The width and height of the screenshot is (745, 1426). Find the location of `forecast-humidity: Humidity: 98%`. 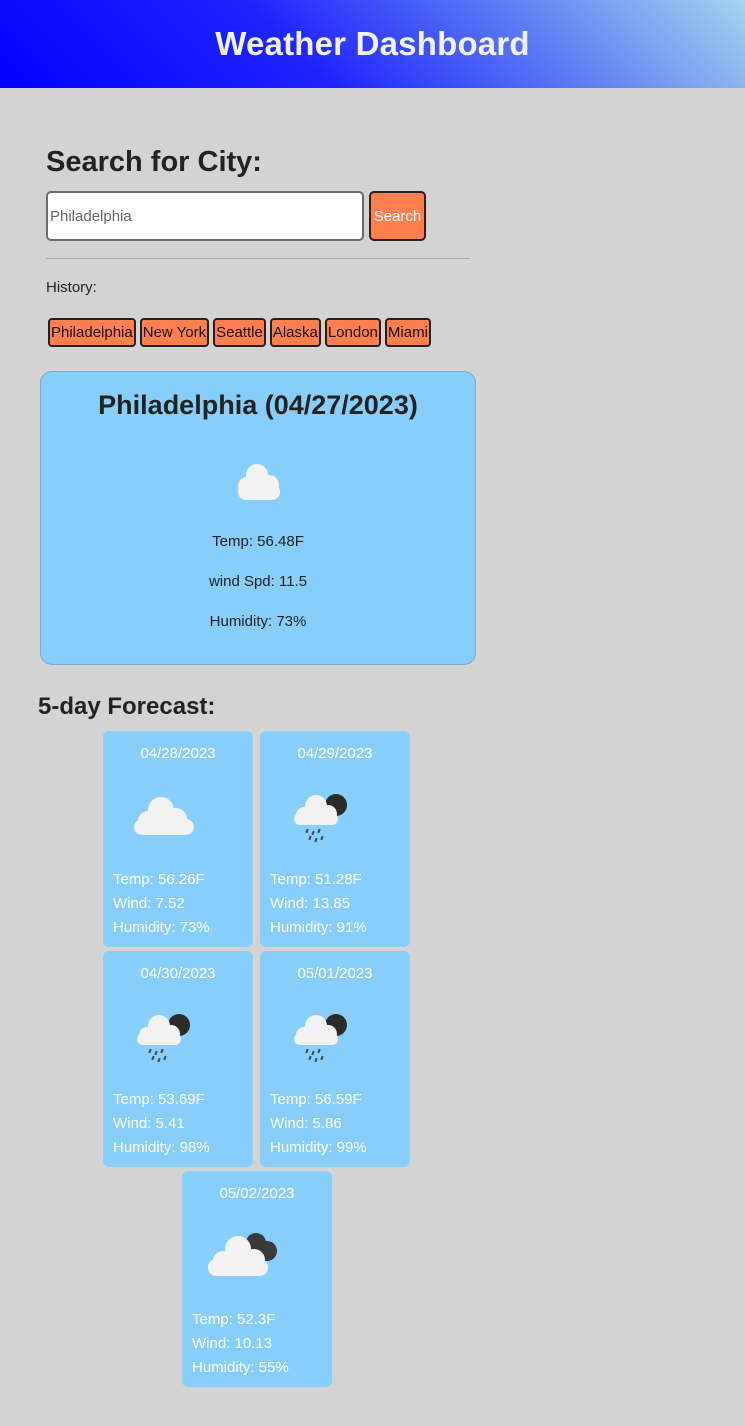

forecast-humidity: Humidity: 98% is located at coordinates (161, 1147).